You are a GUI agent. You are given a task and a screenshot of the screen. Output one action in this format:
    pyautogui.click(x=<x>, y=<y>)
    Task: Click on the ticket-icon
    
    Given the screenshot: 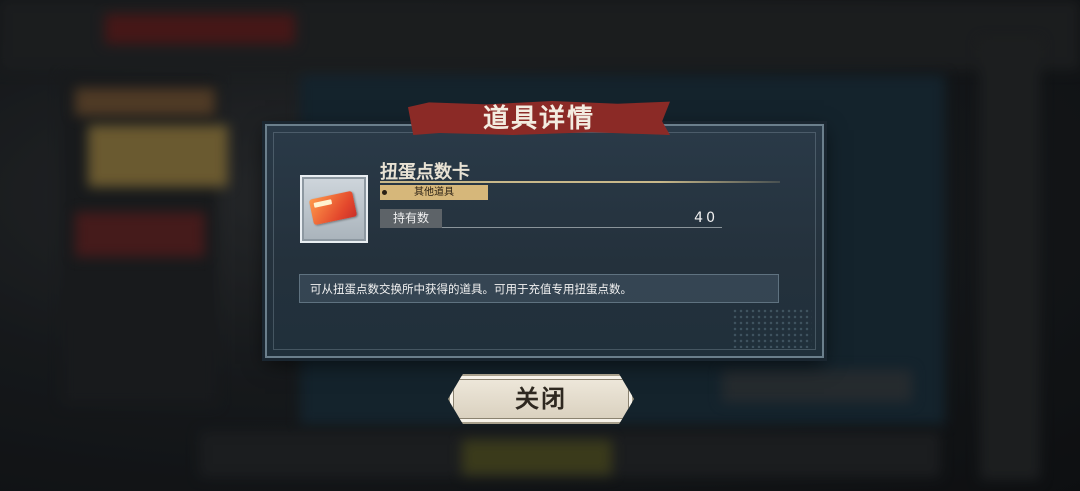 What is the action you would take?
    pyautogui.click(x=333, y=208)
    